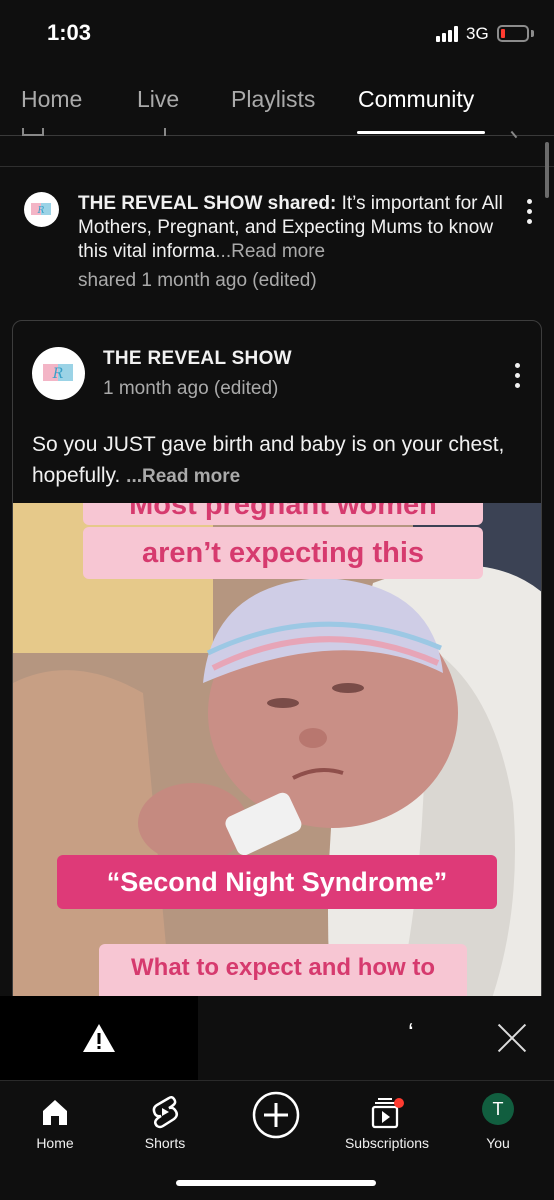  What do you see at coordinates (197, 280) in the screenshot?
I see `shared-post-meta: shared 1 month ago (edited)` at bounding box center [197, 280].